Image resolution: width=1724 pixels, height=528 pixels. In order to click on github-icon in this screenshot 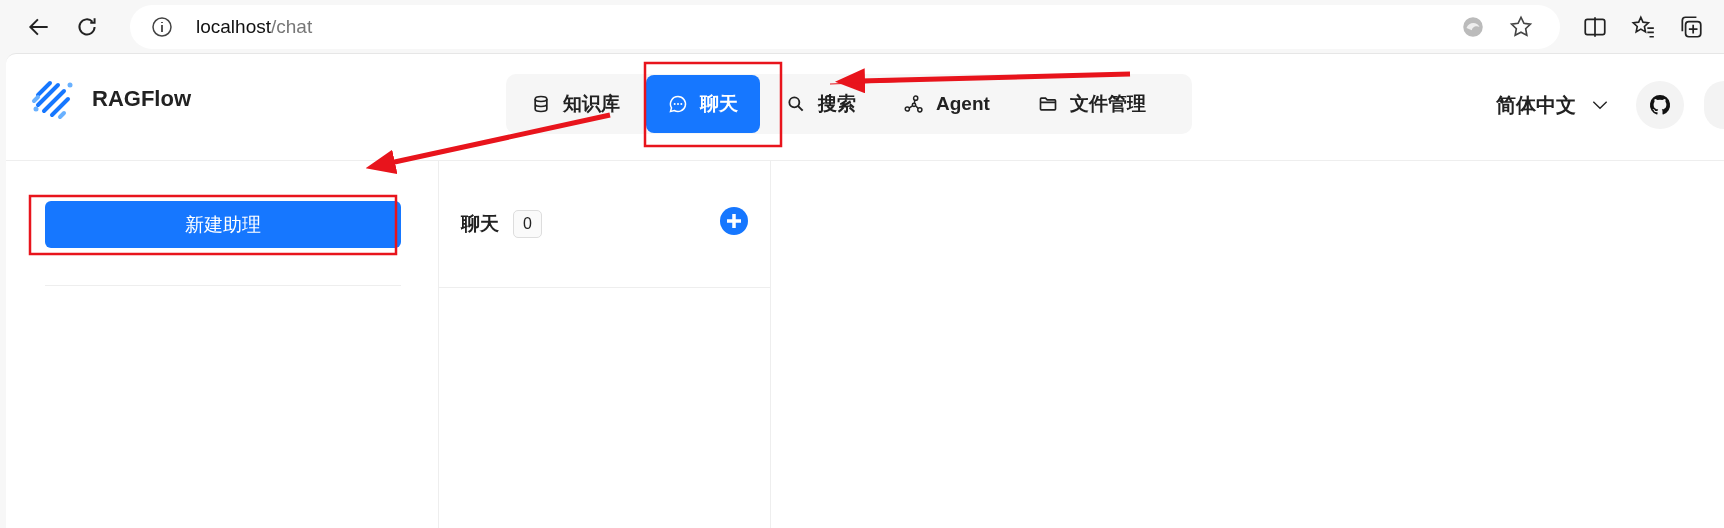, I will do `click(1660, 105)`.